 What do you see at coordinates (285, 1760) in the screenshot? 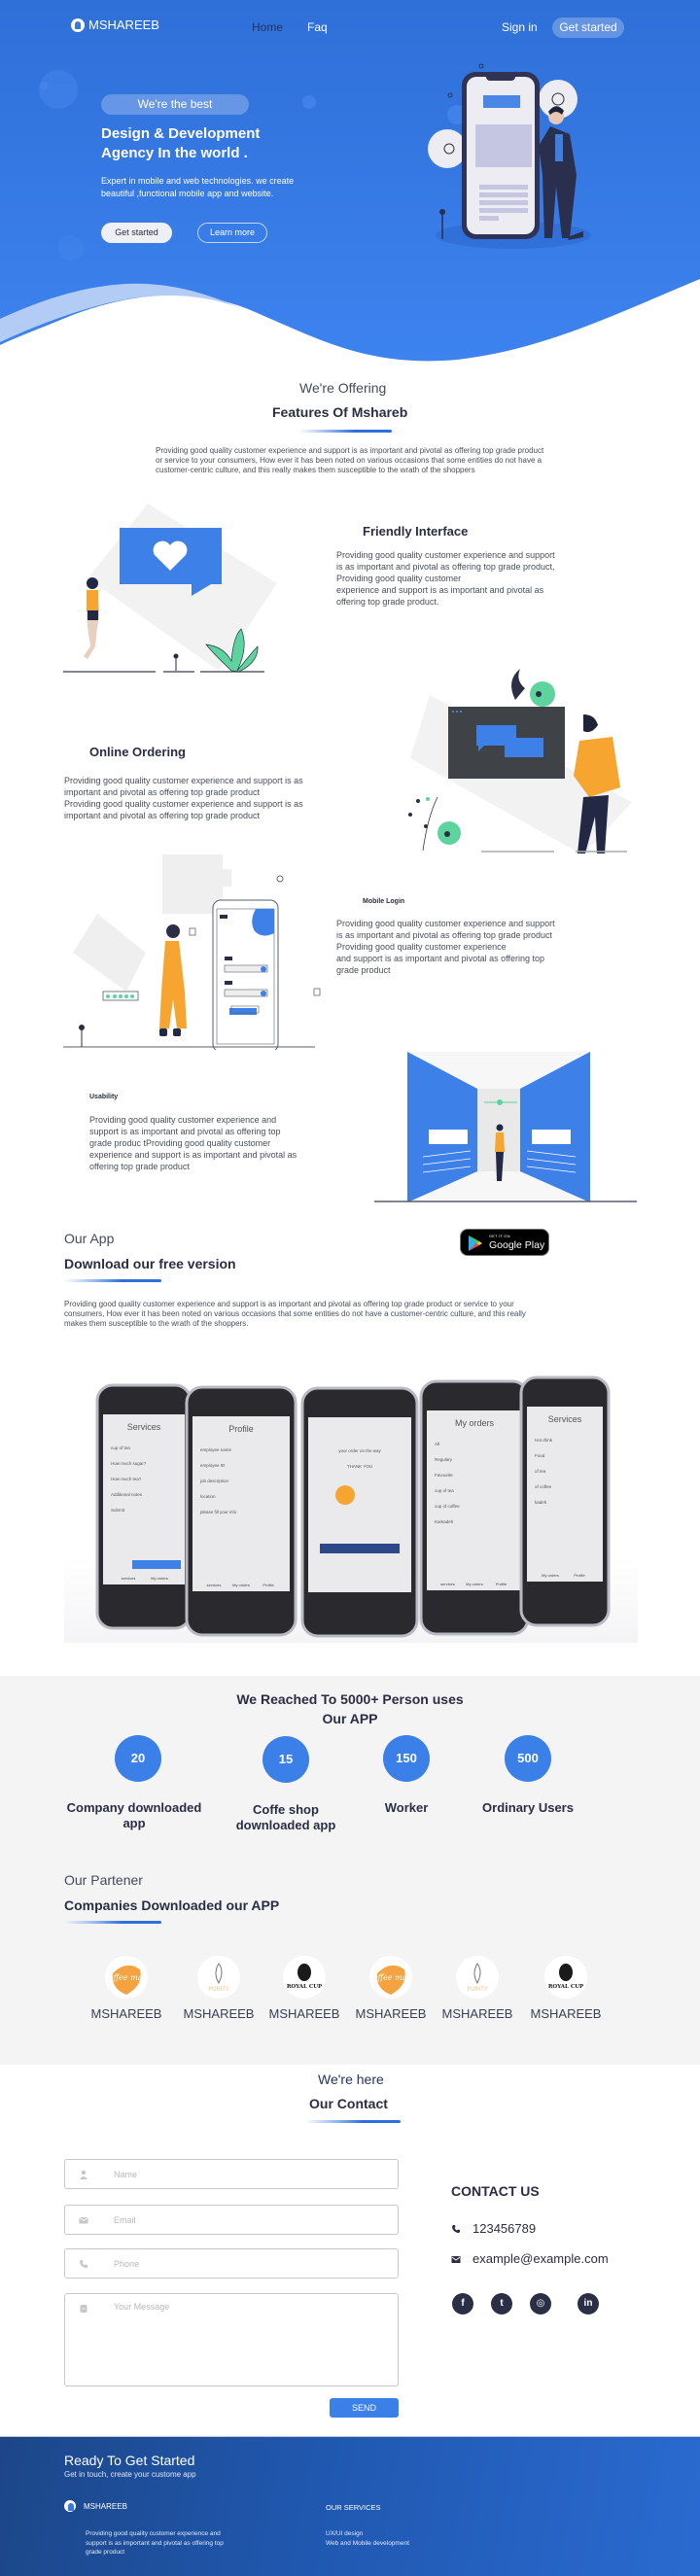
I see `stat-value-coffee-shops: 15` at bounding box center [285, 1760].